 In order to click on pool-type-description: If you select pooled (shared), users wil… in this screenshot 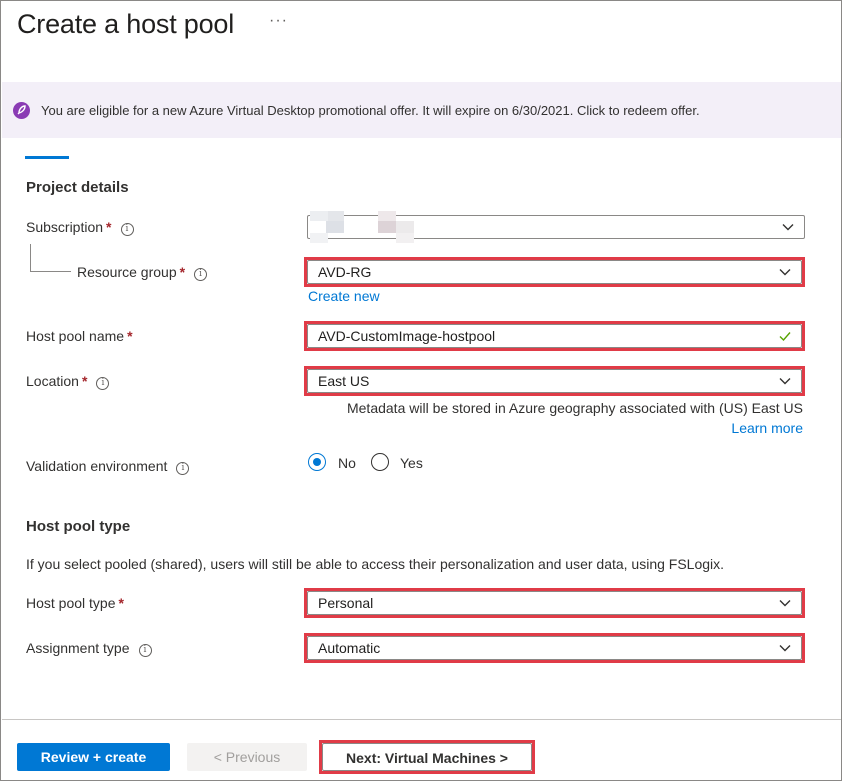, I will do `click(375, 564)`.